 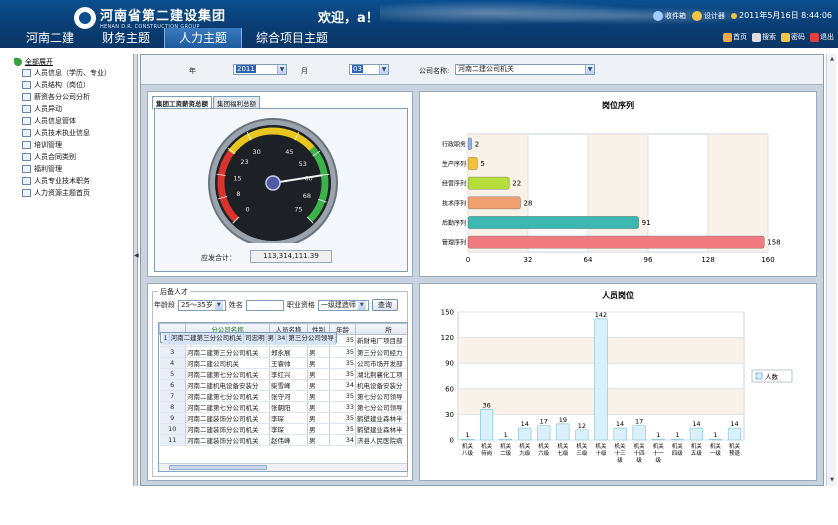 I want to click on sidebar-item: 人力资源主题首页, so click(x=77, y=193).